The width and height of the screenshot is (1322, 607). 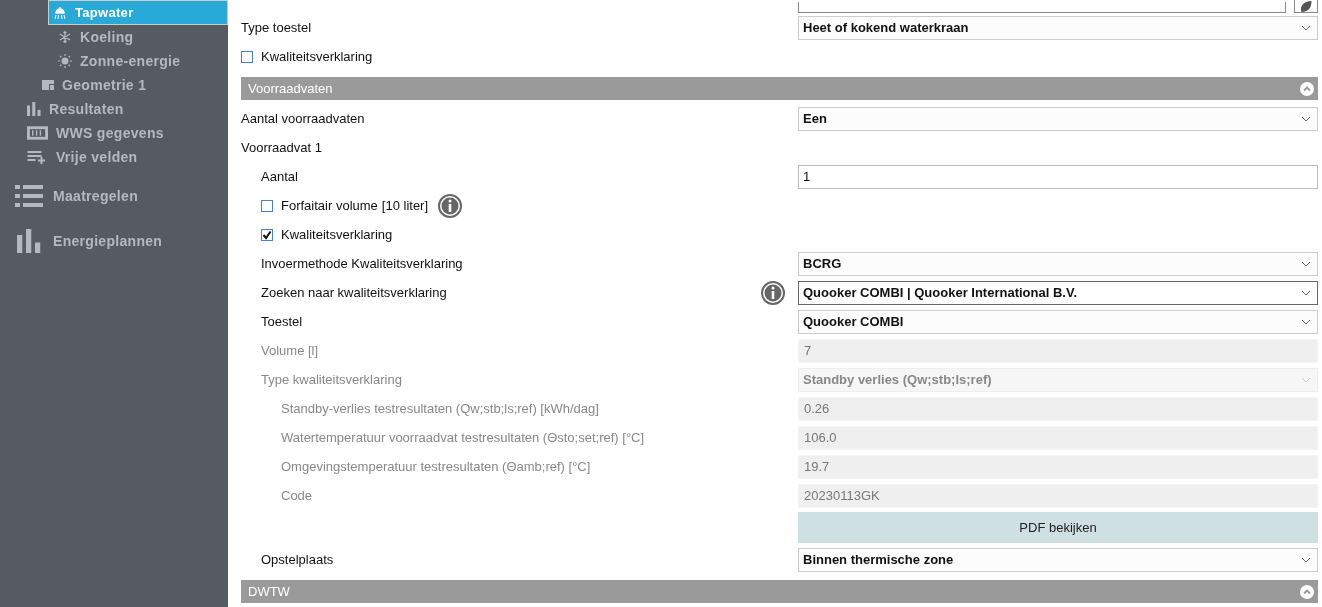 I want to click on field-label: Aantal, so click(x=279, y=176).